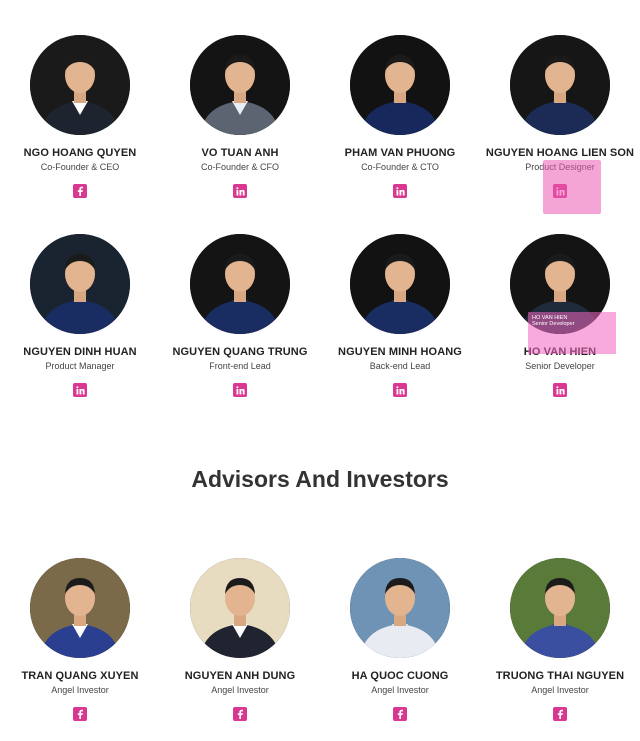  Describe the element at coordinates (80, 676) in the screenshot. I see `member-name: TRAN QUANG XUYEN` at that location.